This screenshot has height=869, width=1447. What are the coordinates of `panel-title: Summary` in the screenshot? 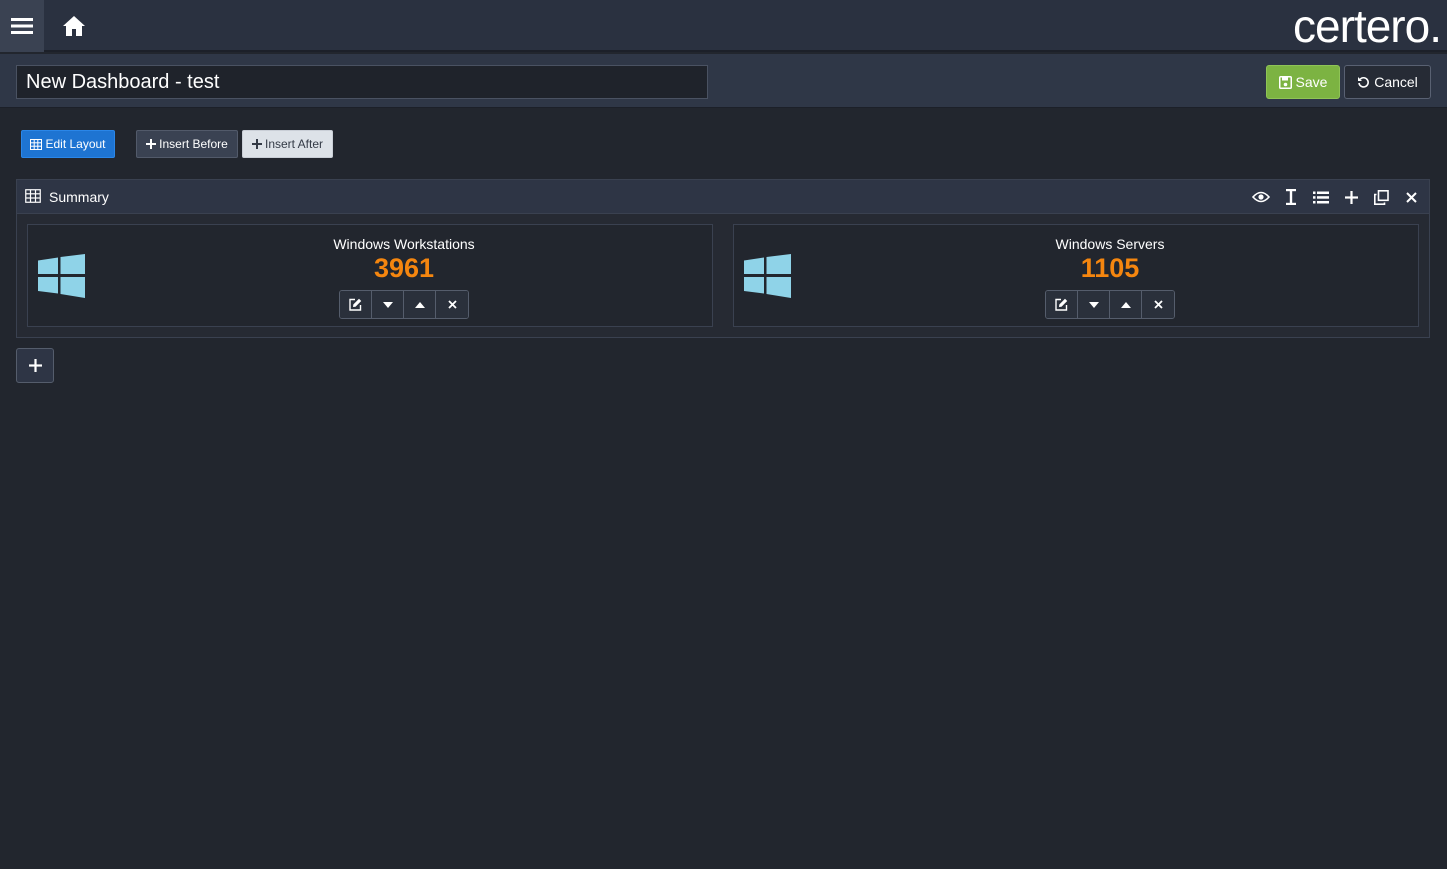 It's located at (79, 197).